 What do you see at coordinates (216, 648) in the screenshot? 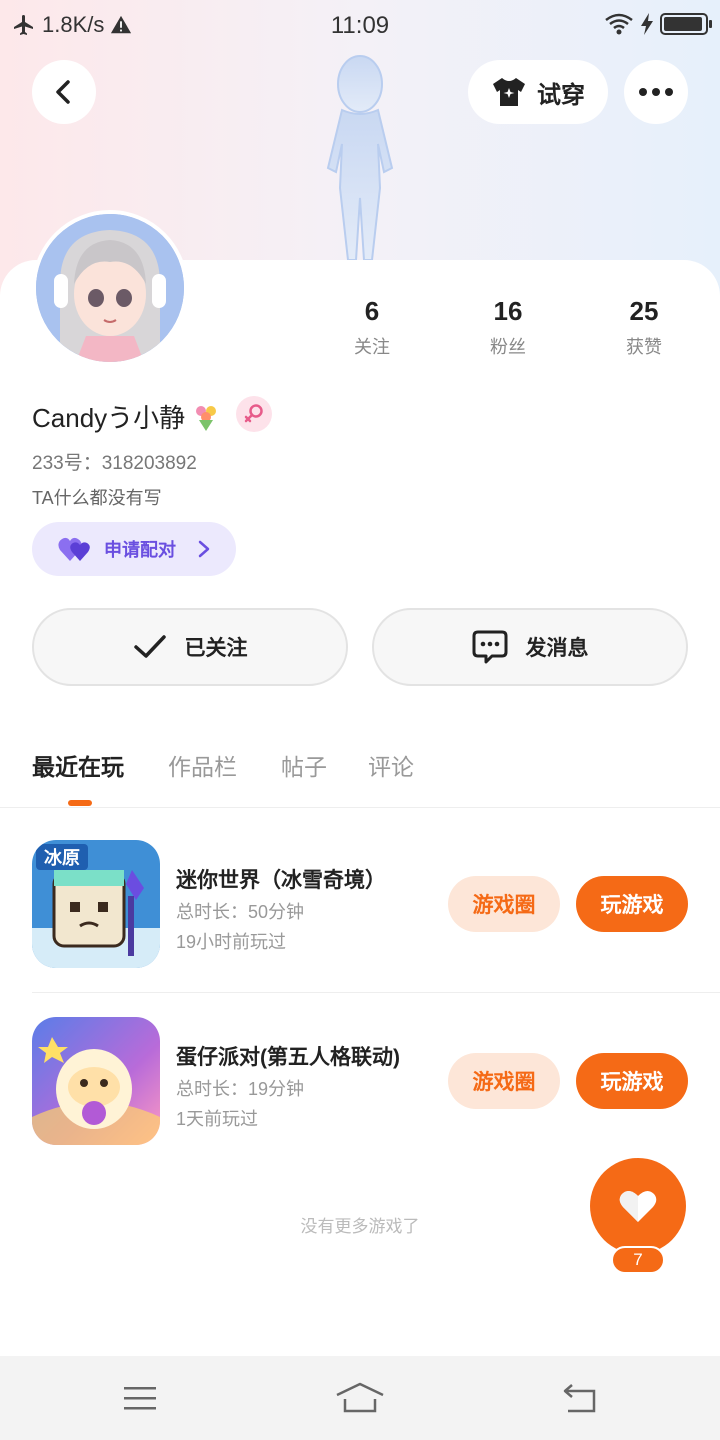
I see `follow-label: 已关注` at bounding box center [216, 648].